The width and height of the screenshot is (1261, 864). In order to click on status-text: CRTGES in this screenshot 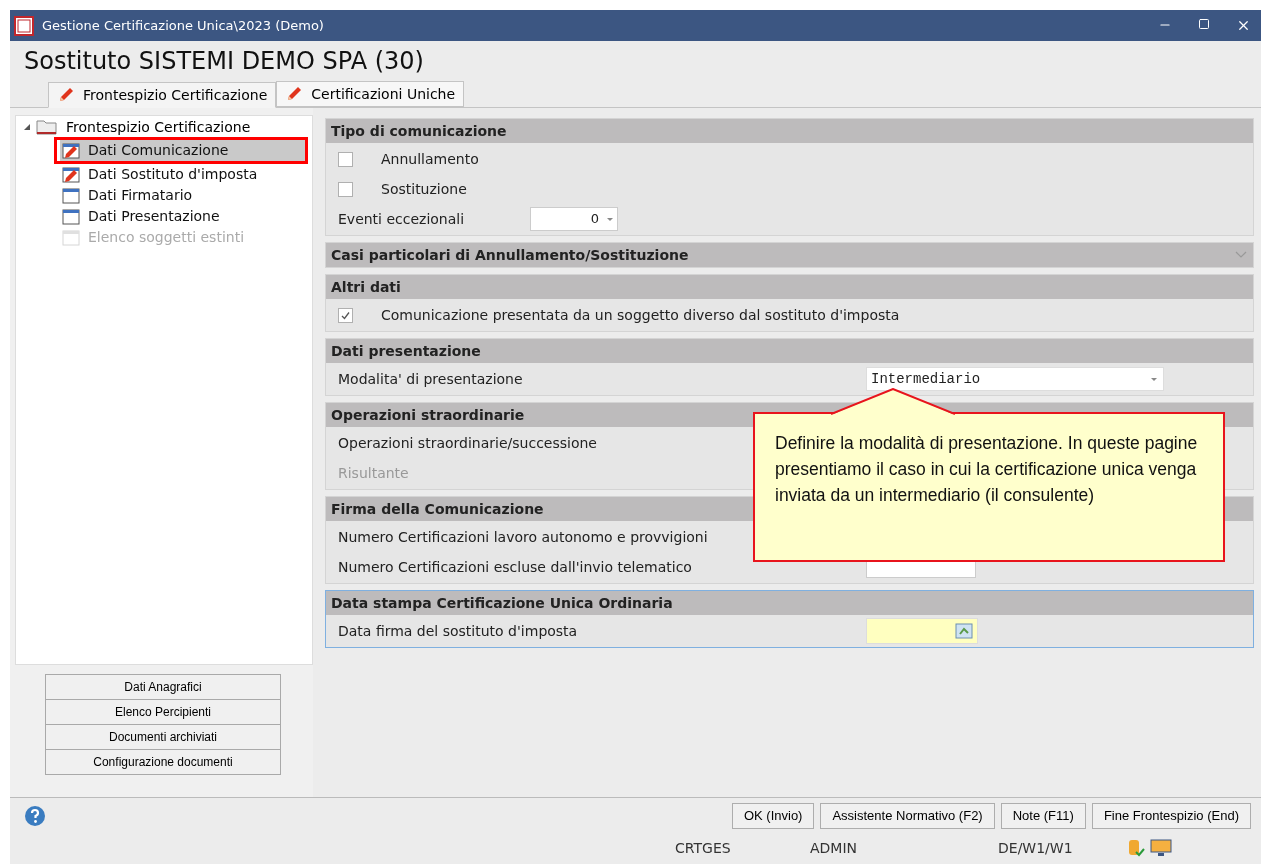, I will do `click(703, 848)`.